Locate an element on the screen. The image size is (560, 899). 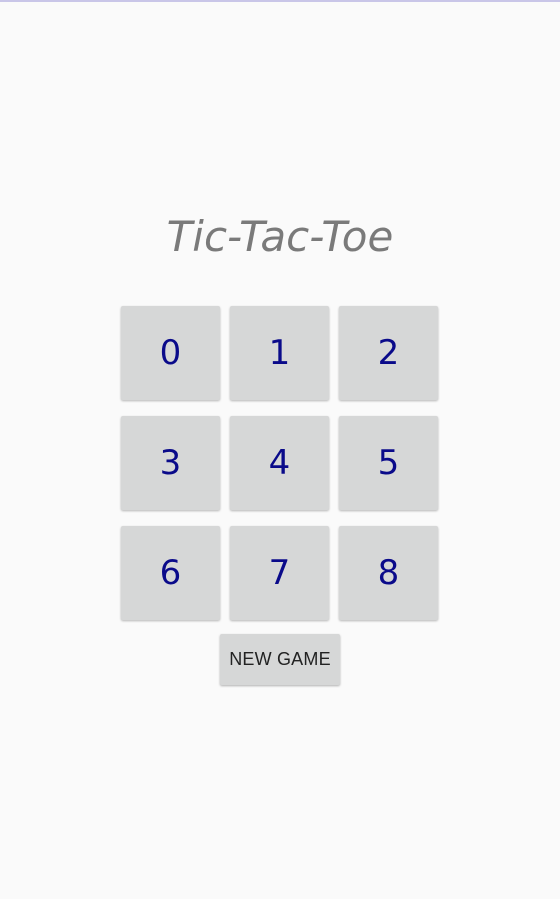
board-cell-8: 8 is located at coordinates (388, 573).